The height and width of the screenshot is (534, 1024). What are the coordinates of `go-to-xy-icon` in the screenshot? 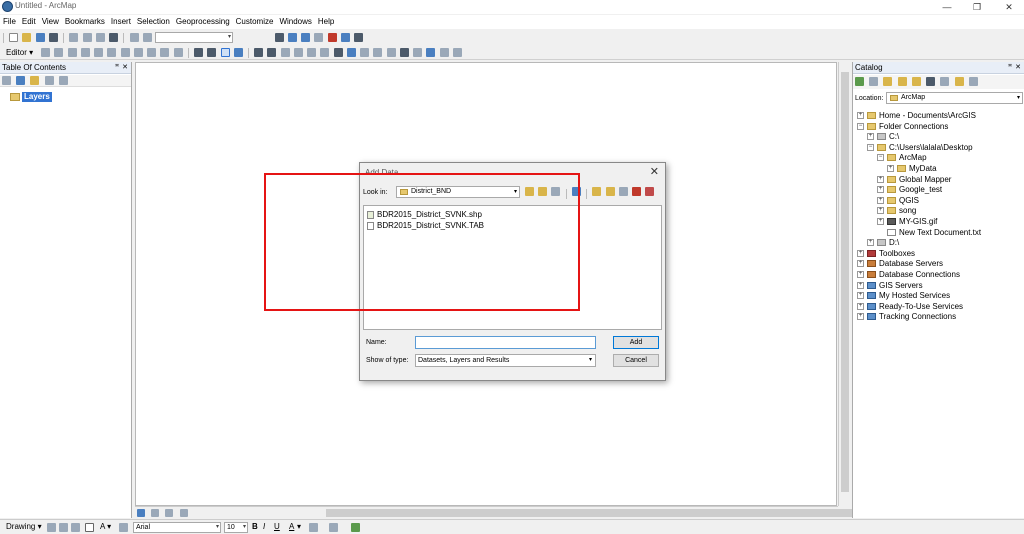 It's located at (431, 52).